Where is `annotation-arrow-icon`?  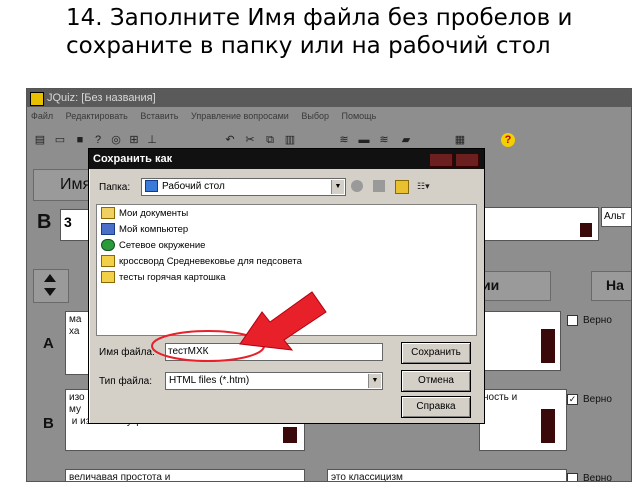
annotation-arrow-icon is located at coordinates (283, 321).